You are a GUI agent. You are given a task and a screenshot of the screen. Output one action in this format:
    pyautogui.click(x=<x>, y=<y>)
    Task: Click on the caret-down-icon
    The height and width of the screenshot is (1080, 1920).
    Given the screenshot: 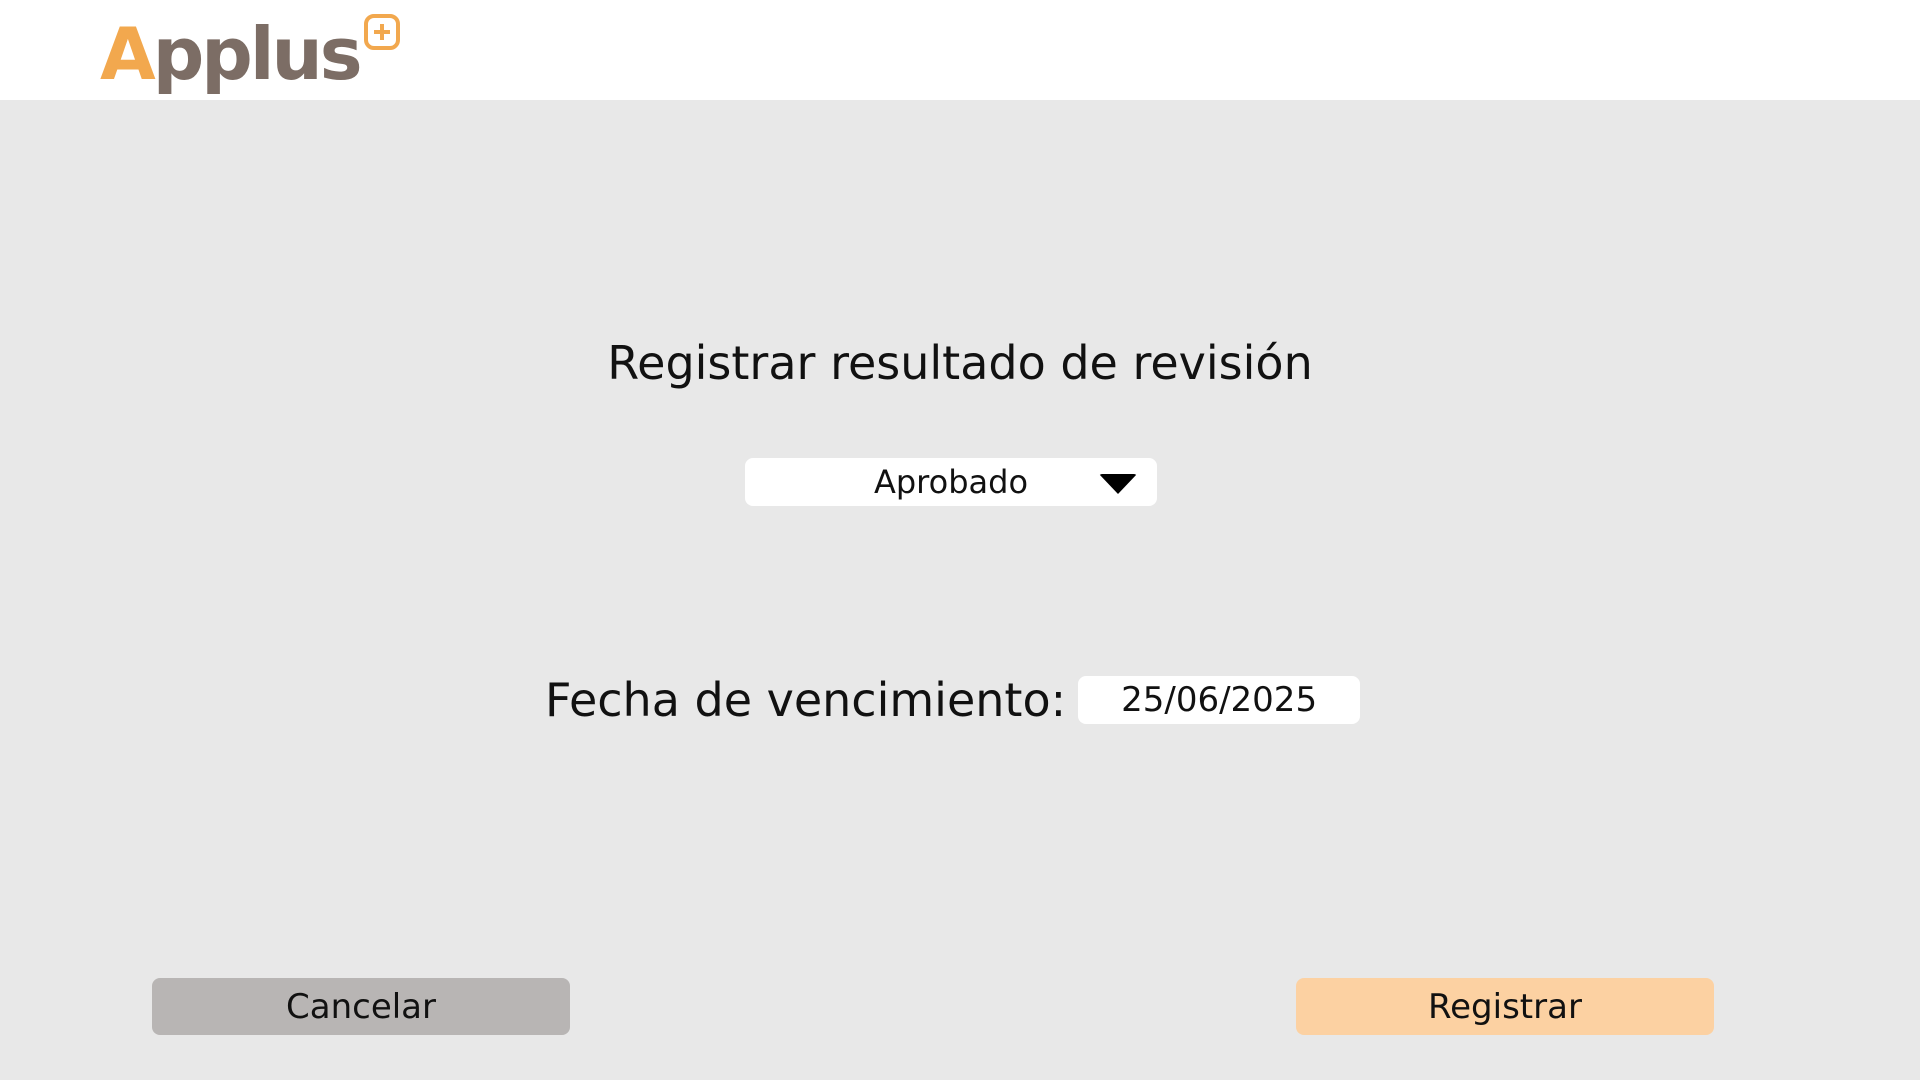 What is the action you would take?
    pyautogui.click(x=1118, y=484)
    